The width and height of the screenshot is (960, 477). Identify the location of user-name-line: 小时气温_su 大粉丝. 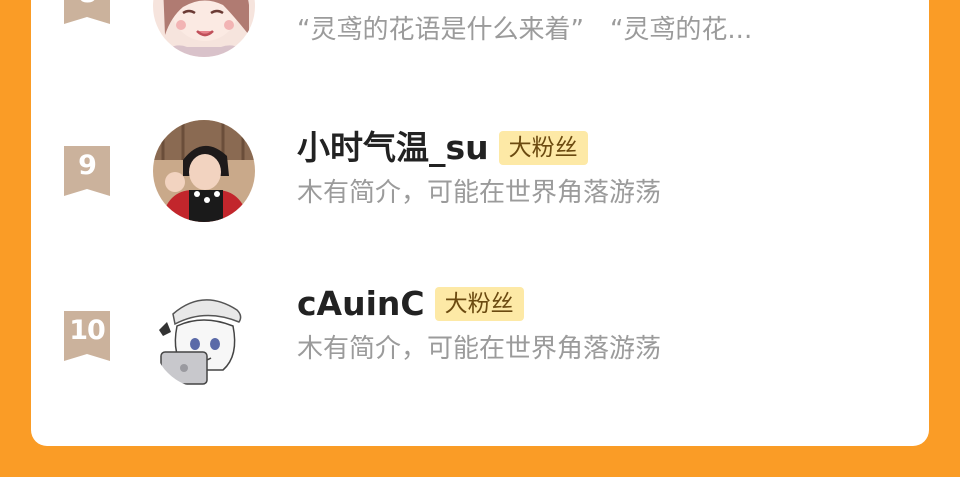
(442, 148).